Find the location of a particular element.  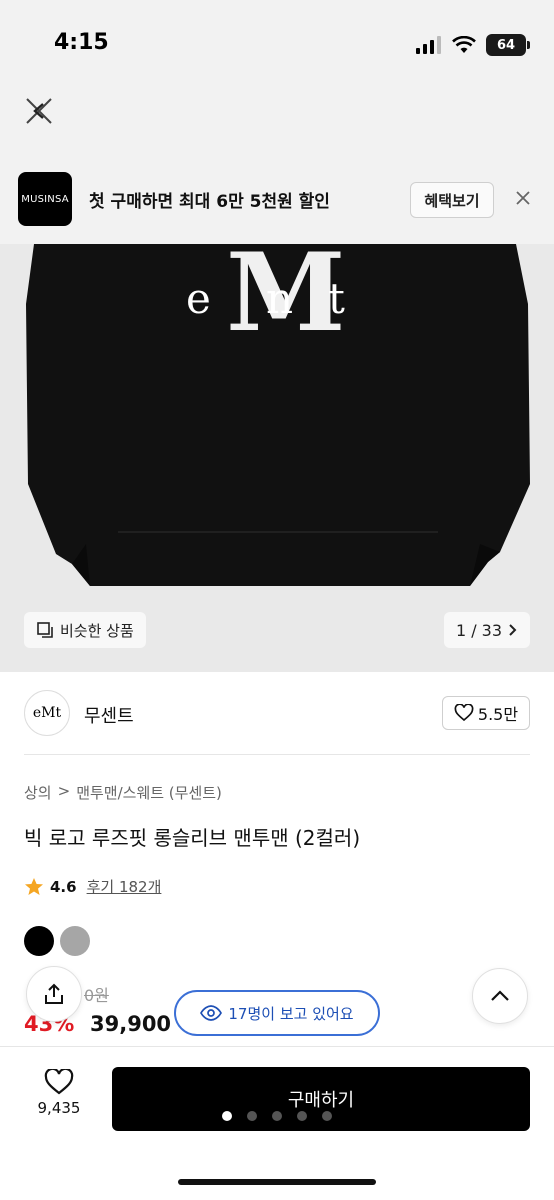

close-icon is located at coordinates (39, 111).